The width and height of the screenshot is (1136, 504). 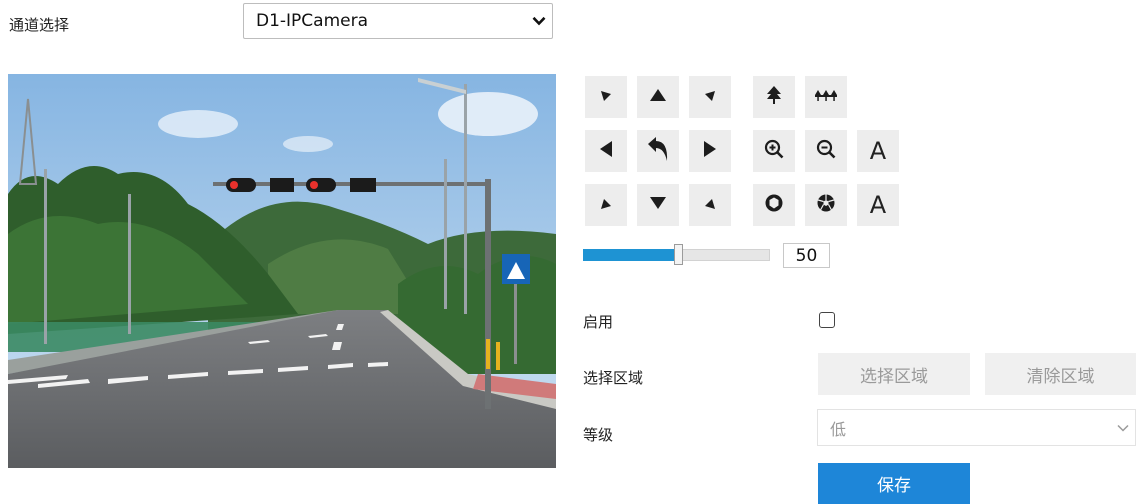 I want to click on iris-close-icon, so click(x=826, y=205).